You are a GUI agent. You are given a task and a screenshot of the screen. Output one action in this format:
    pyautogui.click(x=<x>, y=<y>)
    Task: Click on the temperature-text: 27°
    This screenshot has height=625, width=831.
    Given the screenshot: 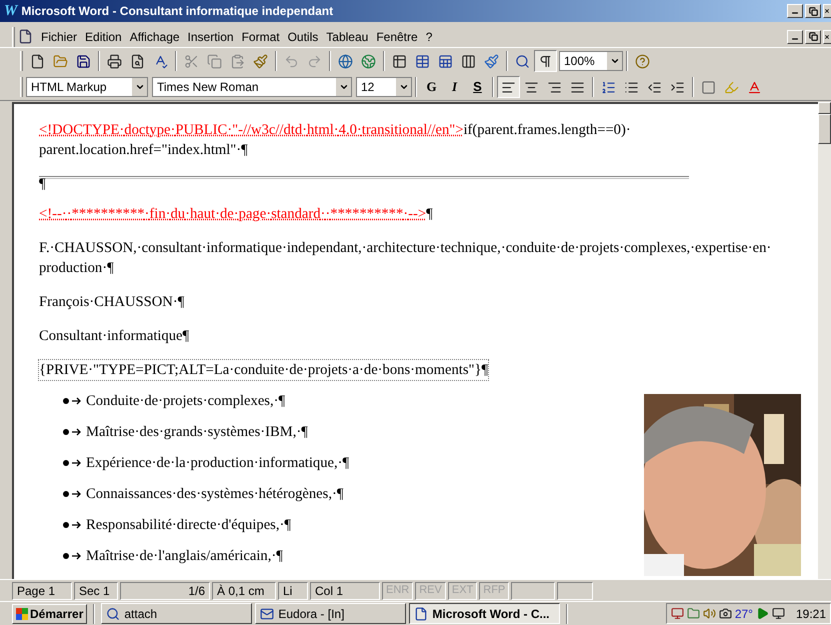 What is the action you would take?
    pyautogui.click(x=743, y=614)
    